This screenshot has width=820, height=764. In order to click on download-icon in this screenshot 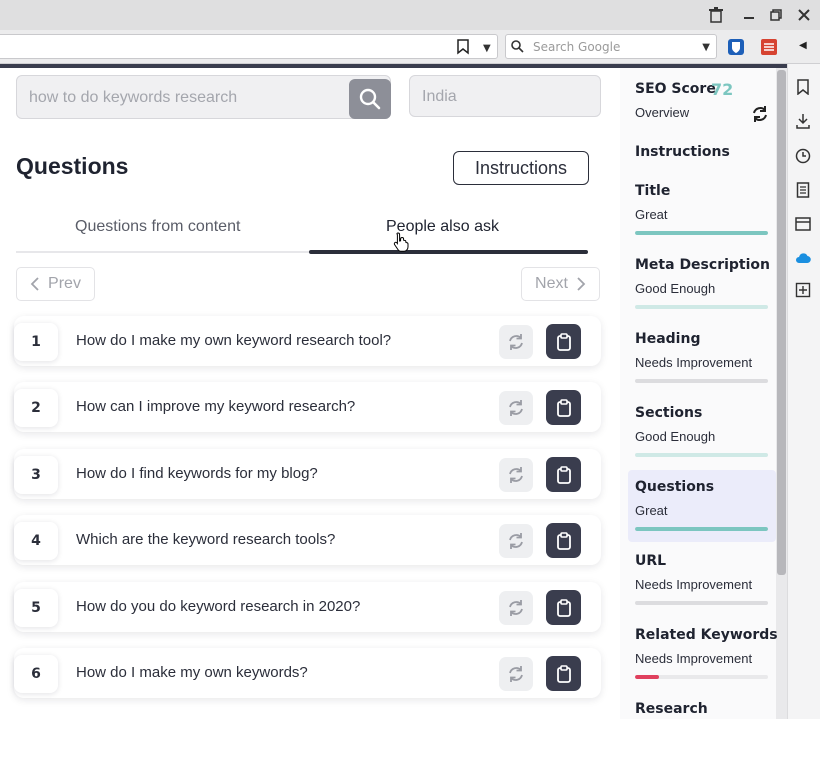, I will do `click(803, 121)`.